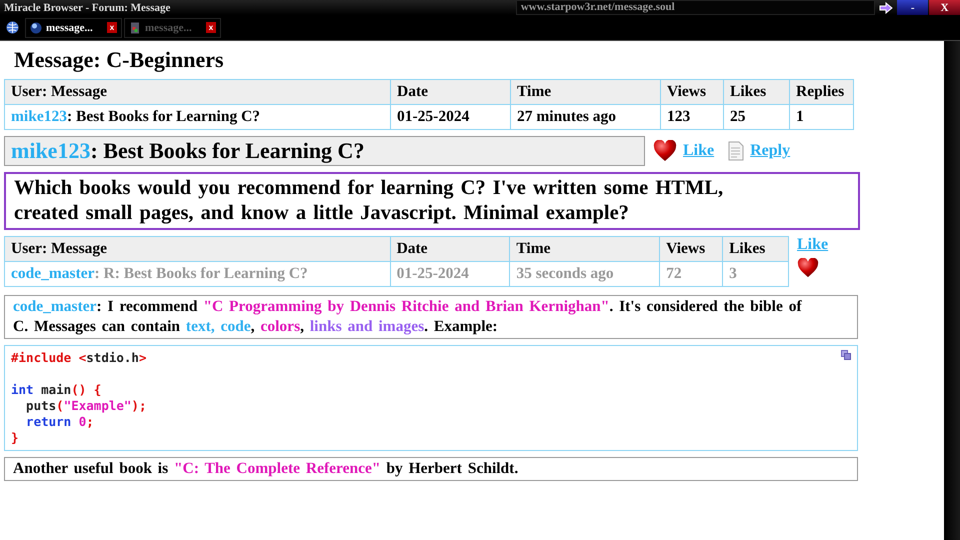 The height and width of the screenshot is (540, 960). What do you see at coordinates (197, 117) in the screenshot?
I see `table-cell: mike123: Best Books for Learning C?` at bounding box center [197, 117].